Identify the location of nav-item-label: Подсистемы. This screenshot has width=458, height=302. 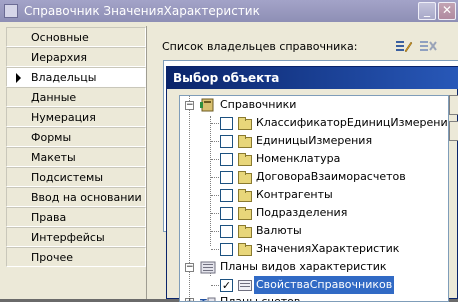
(67, 177).